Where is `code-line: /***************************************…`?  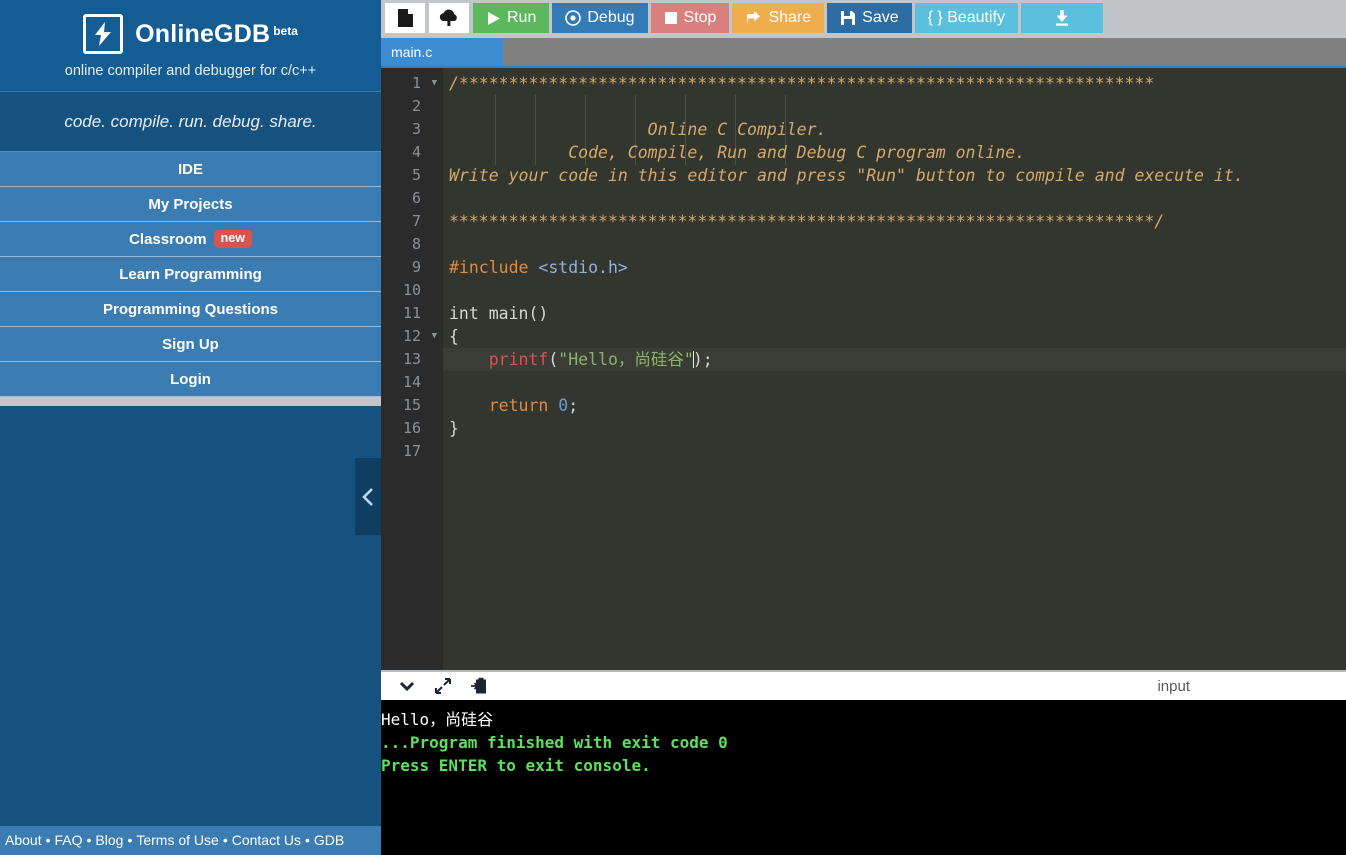 code-line: /***************************************… is located at coordinates (802, 83).